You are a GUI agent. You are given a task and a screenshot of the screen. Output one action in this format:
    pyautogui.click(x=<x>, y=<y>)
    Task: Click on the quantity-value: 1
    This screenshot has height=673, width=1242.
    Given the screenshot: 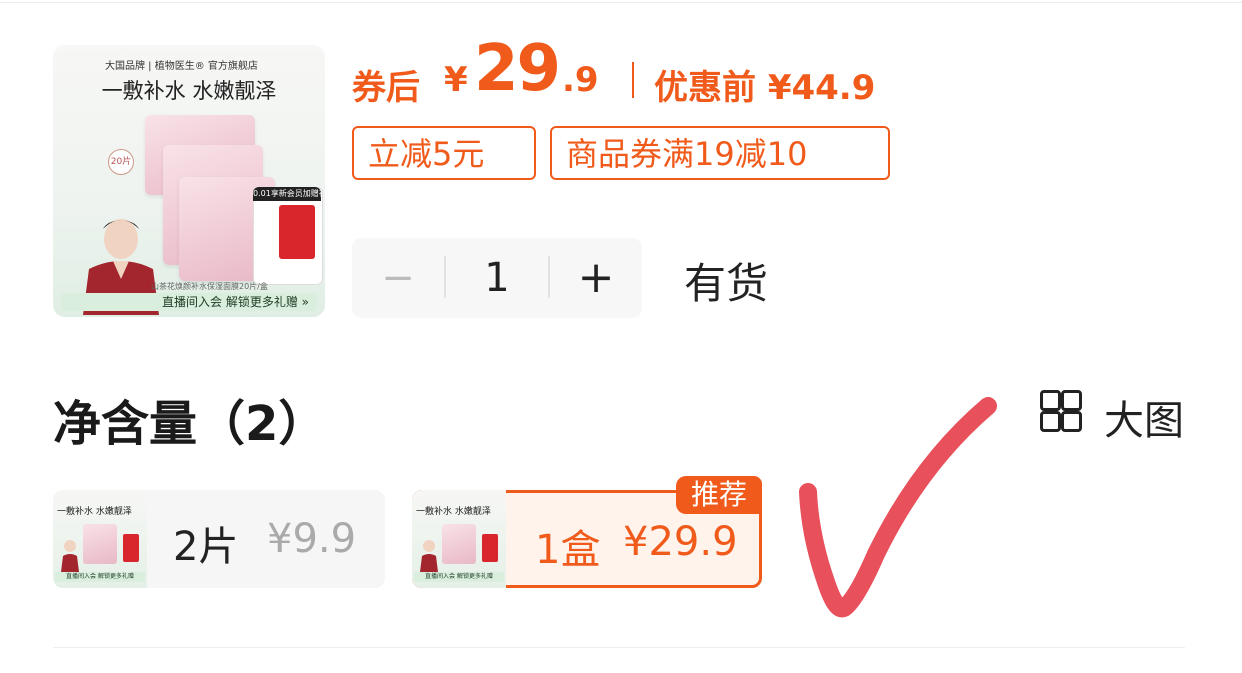 What is the action you would take?
    pyautogui.click(x=497, y=278)
    